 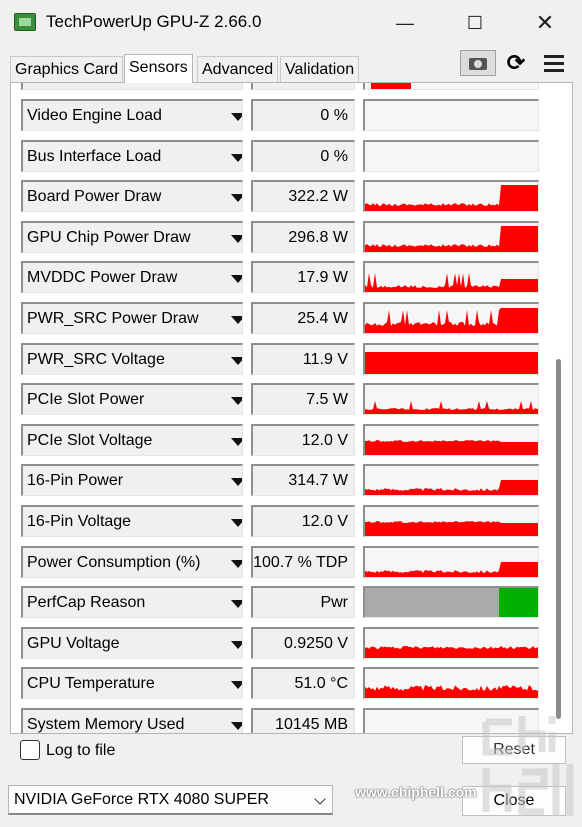 I want to click on sensor-row: PWR_SRC Power Draw 25.4 W, so click(x=287, y=319).